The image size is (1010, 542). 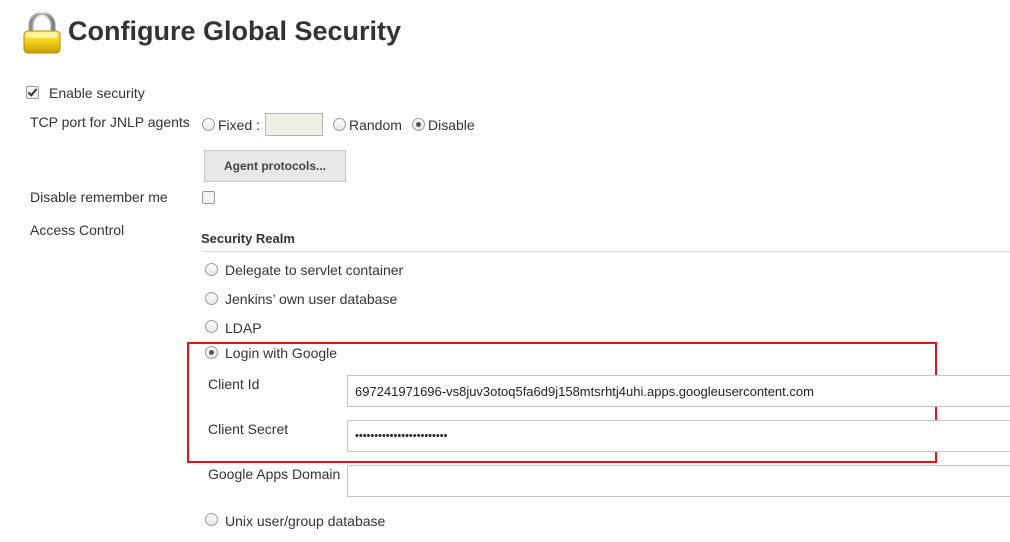 I want to click on realm-ldap-radio, so click(x=211, y=326).